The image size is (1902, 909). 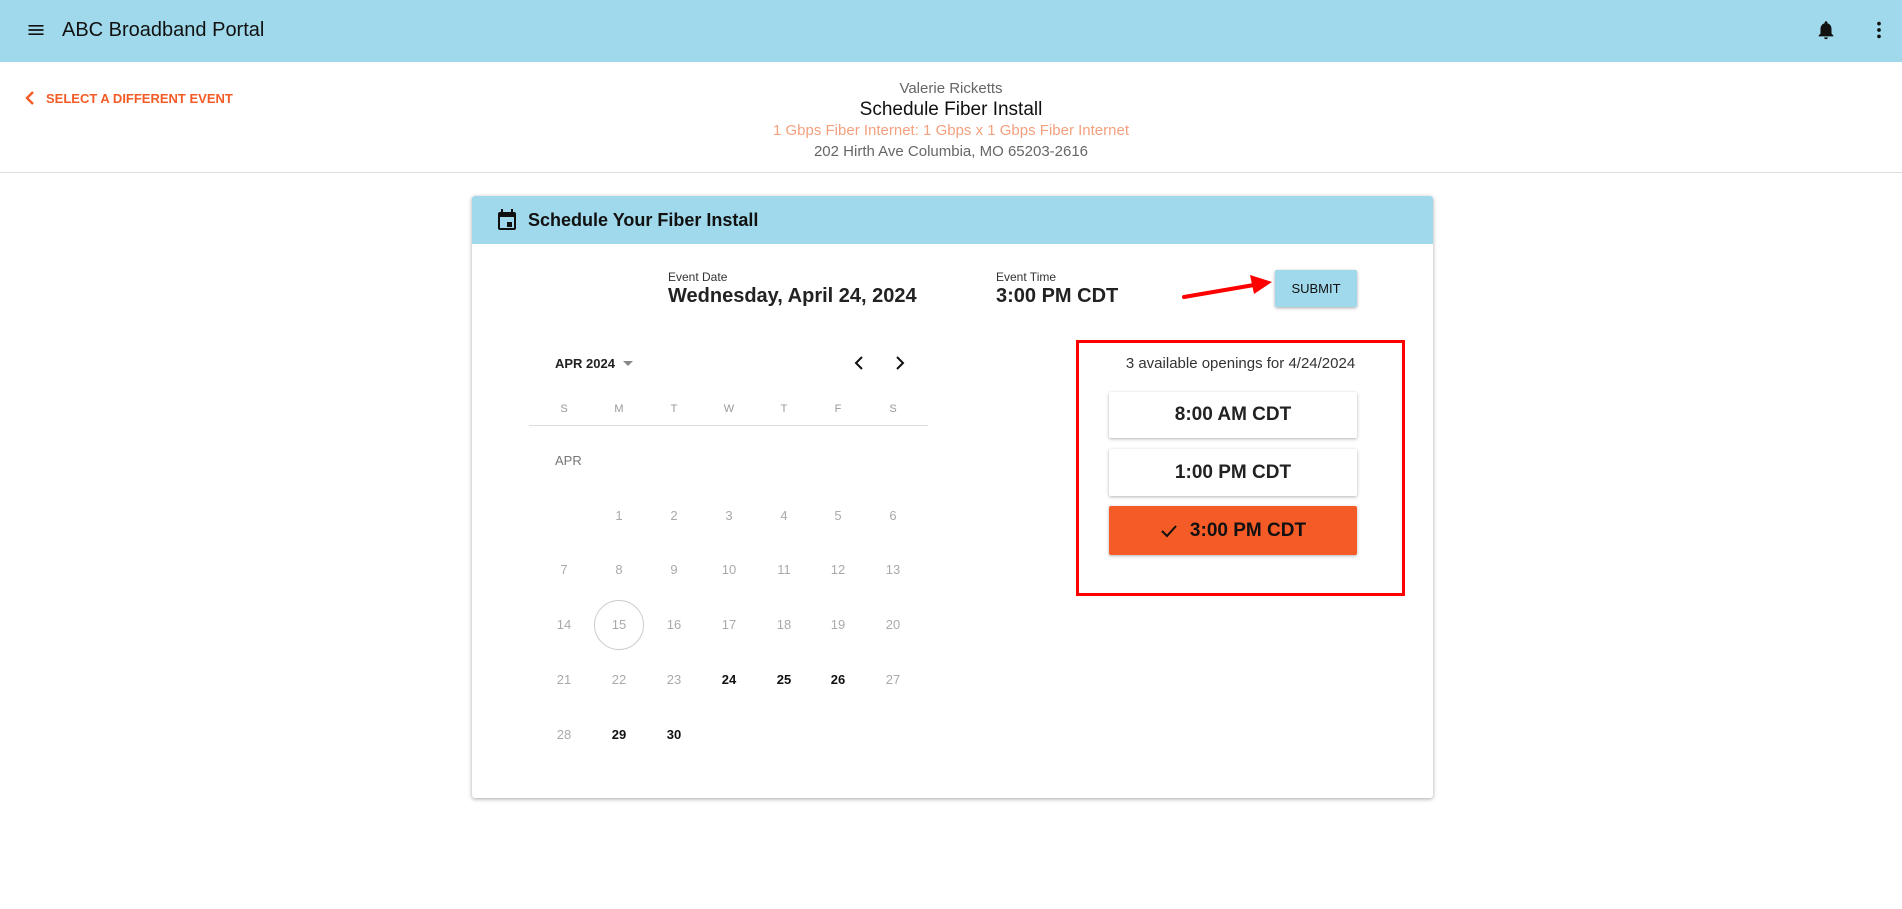 What do you see at coordinates (729, 679) in the screenshot?
I see `calendar-day: 24` at bounding box center [729, 679].